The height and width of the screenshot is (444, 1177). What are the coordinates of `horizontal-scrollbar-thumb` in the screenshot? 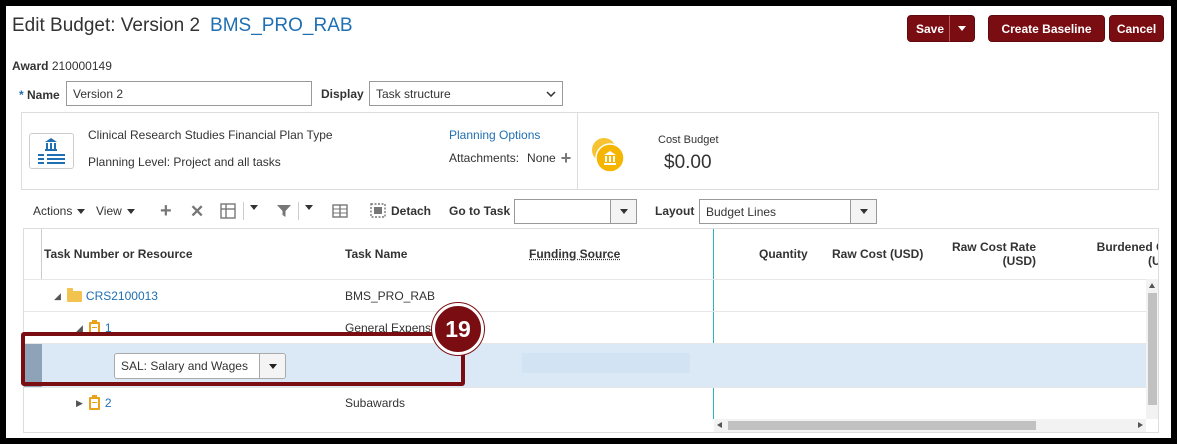 It's located at (882, 425).